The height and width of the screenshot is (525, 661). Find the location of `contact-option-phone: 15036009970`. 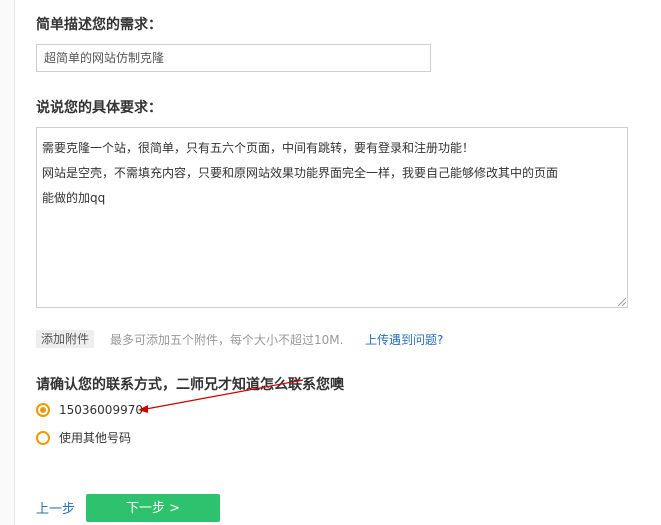

contact-option-phone: 15036009970 is located at coordinates (89, 410).